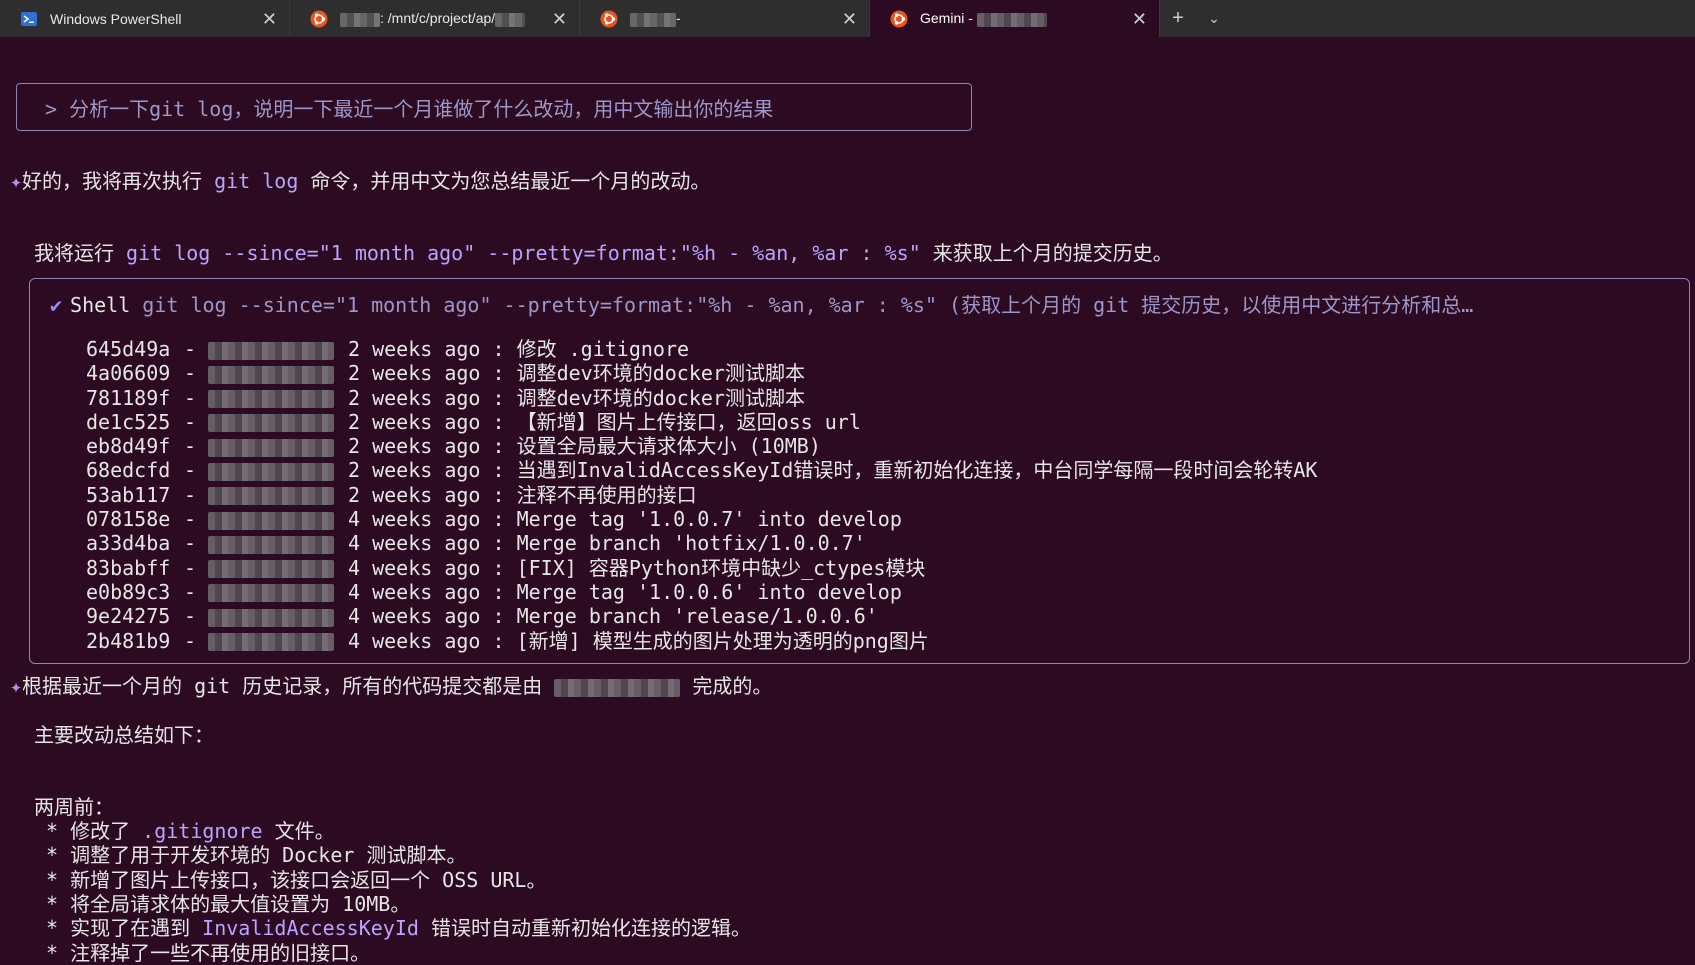  Describe the element at coordinates (184, 831) in the screenshot. I see `summary-bullet: * 修改了 .gitignore 文件。` at that location.